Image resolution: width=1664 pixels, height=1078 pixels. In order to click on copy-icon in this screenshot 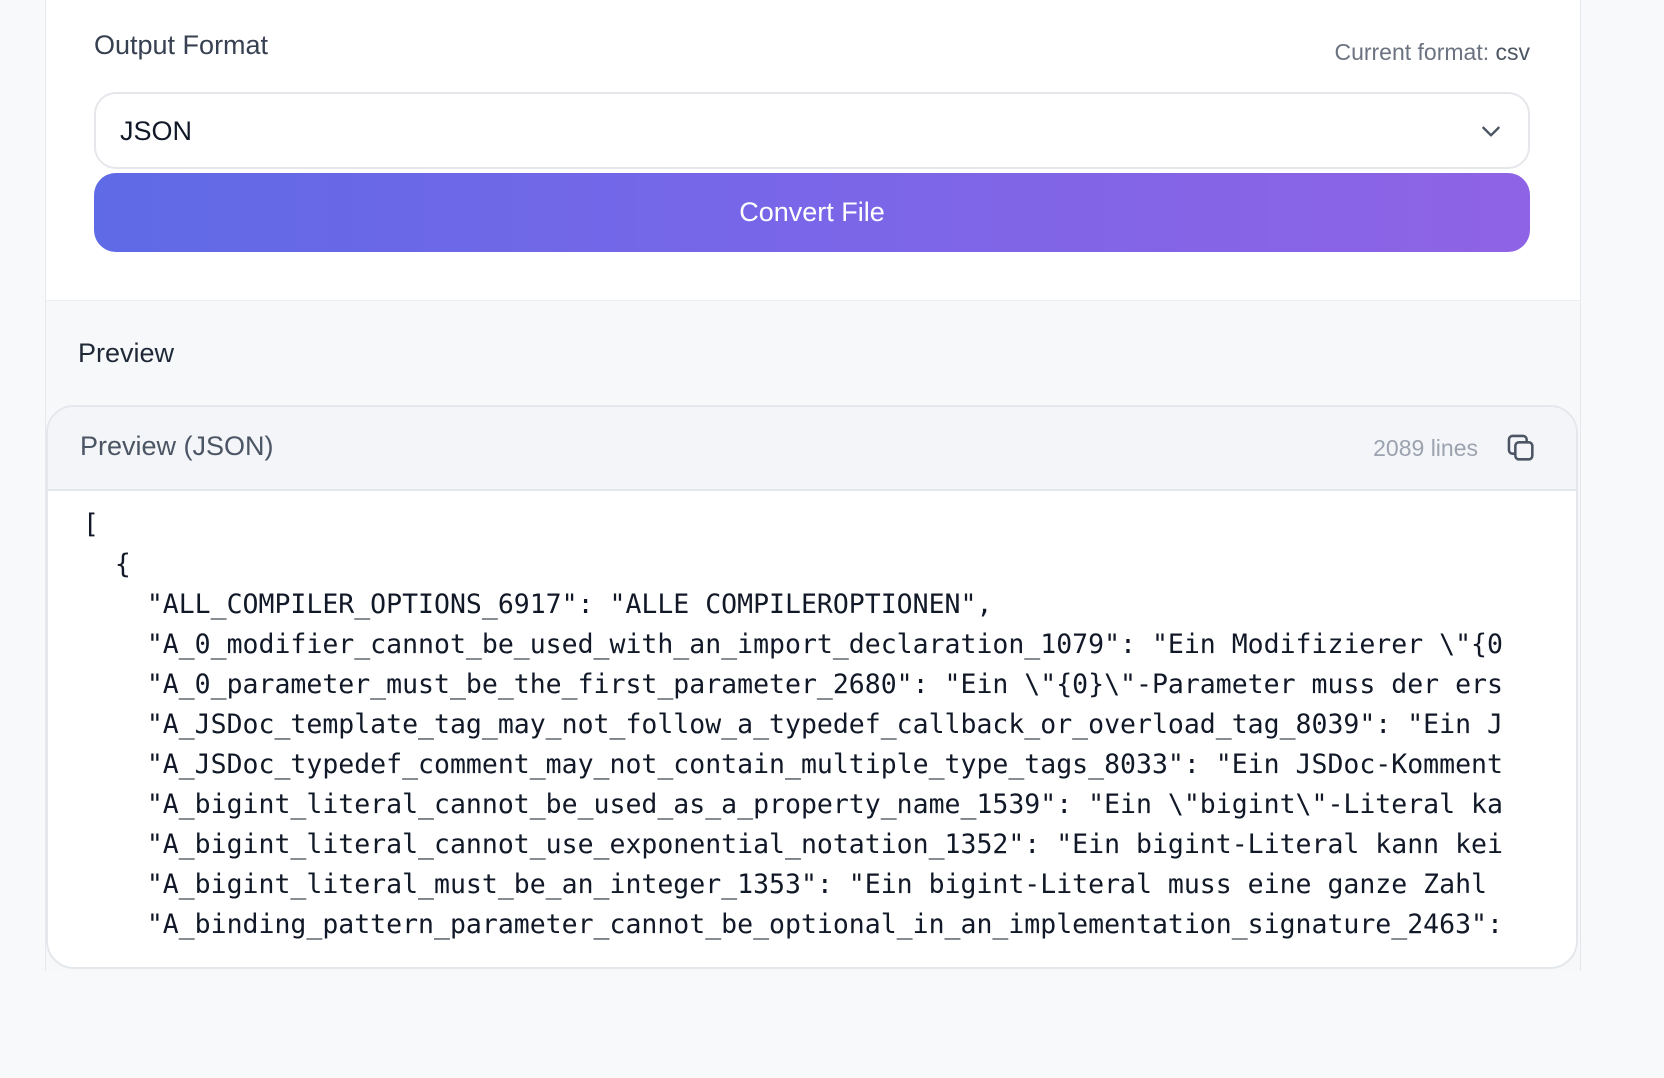, I will do `click(1520, 447)`.